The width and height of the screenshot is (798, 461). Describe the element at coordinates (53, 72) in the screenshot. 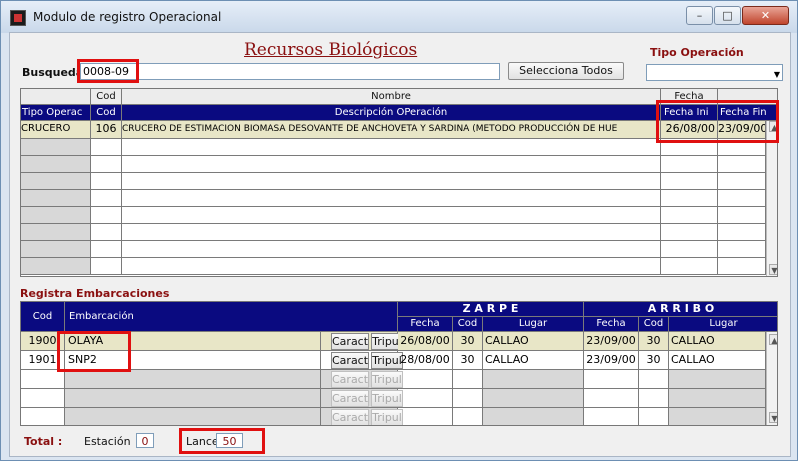

I see `search-label: Busqueda` at that location.